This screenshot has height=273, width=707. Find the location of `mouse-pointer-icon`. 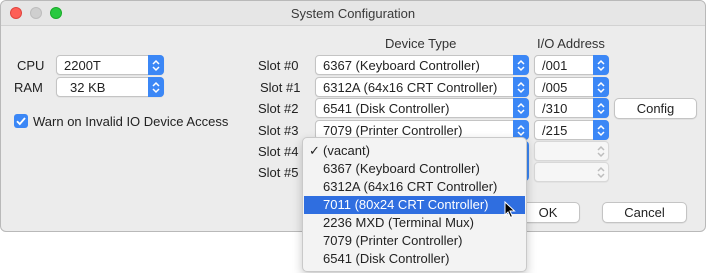

mouse-pointer-icon is located at coordinates (510, 210).